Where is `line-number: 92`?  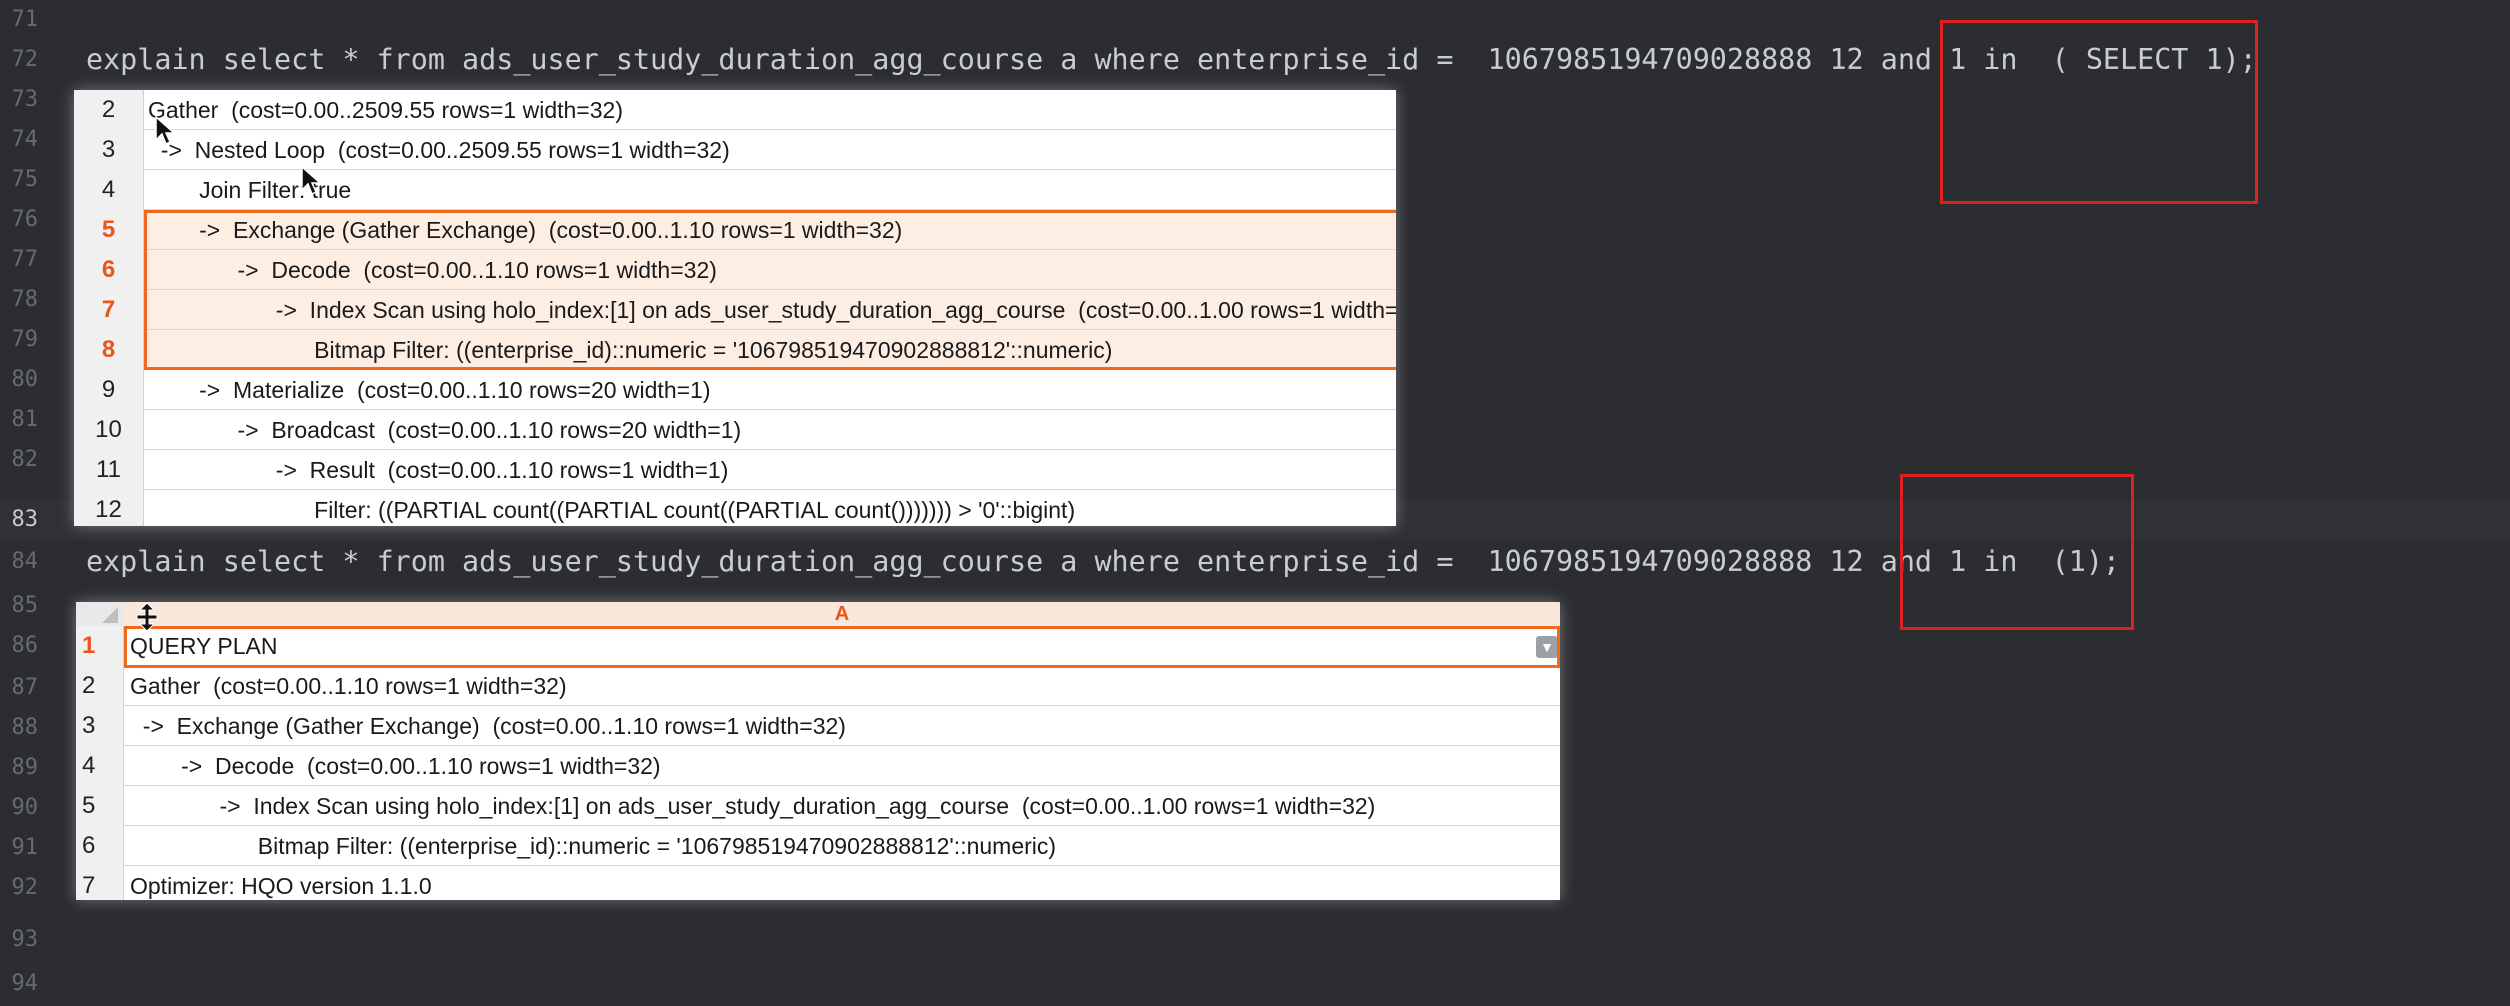 line-number: 92 is located at coordinates (25, 887).